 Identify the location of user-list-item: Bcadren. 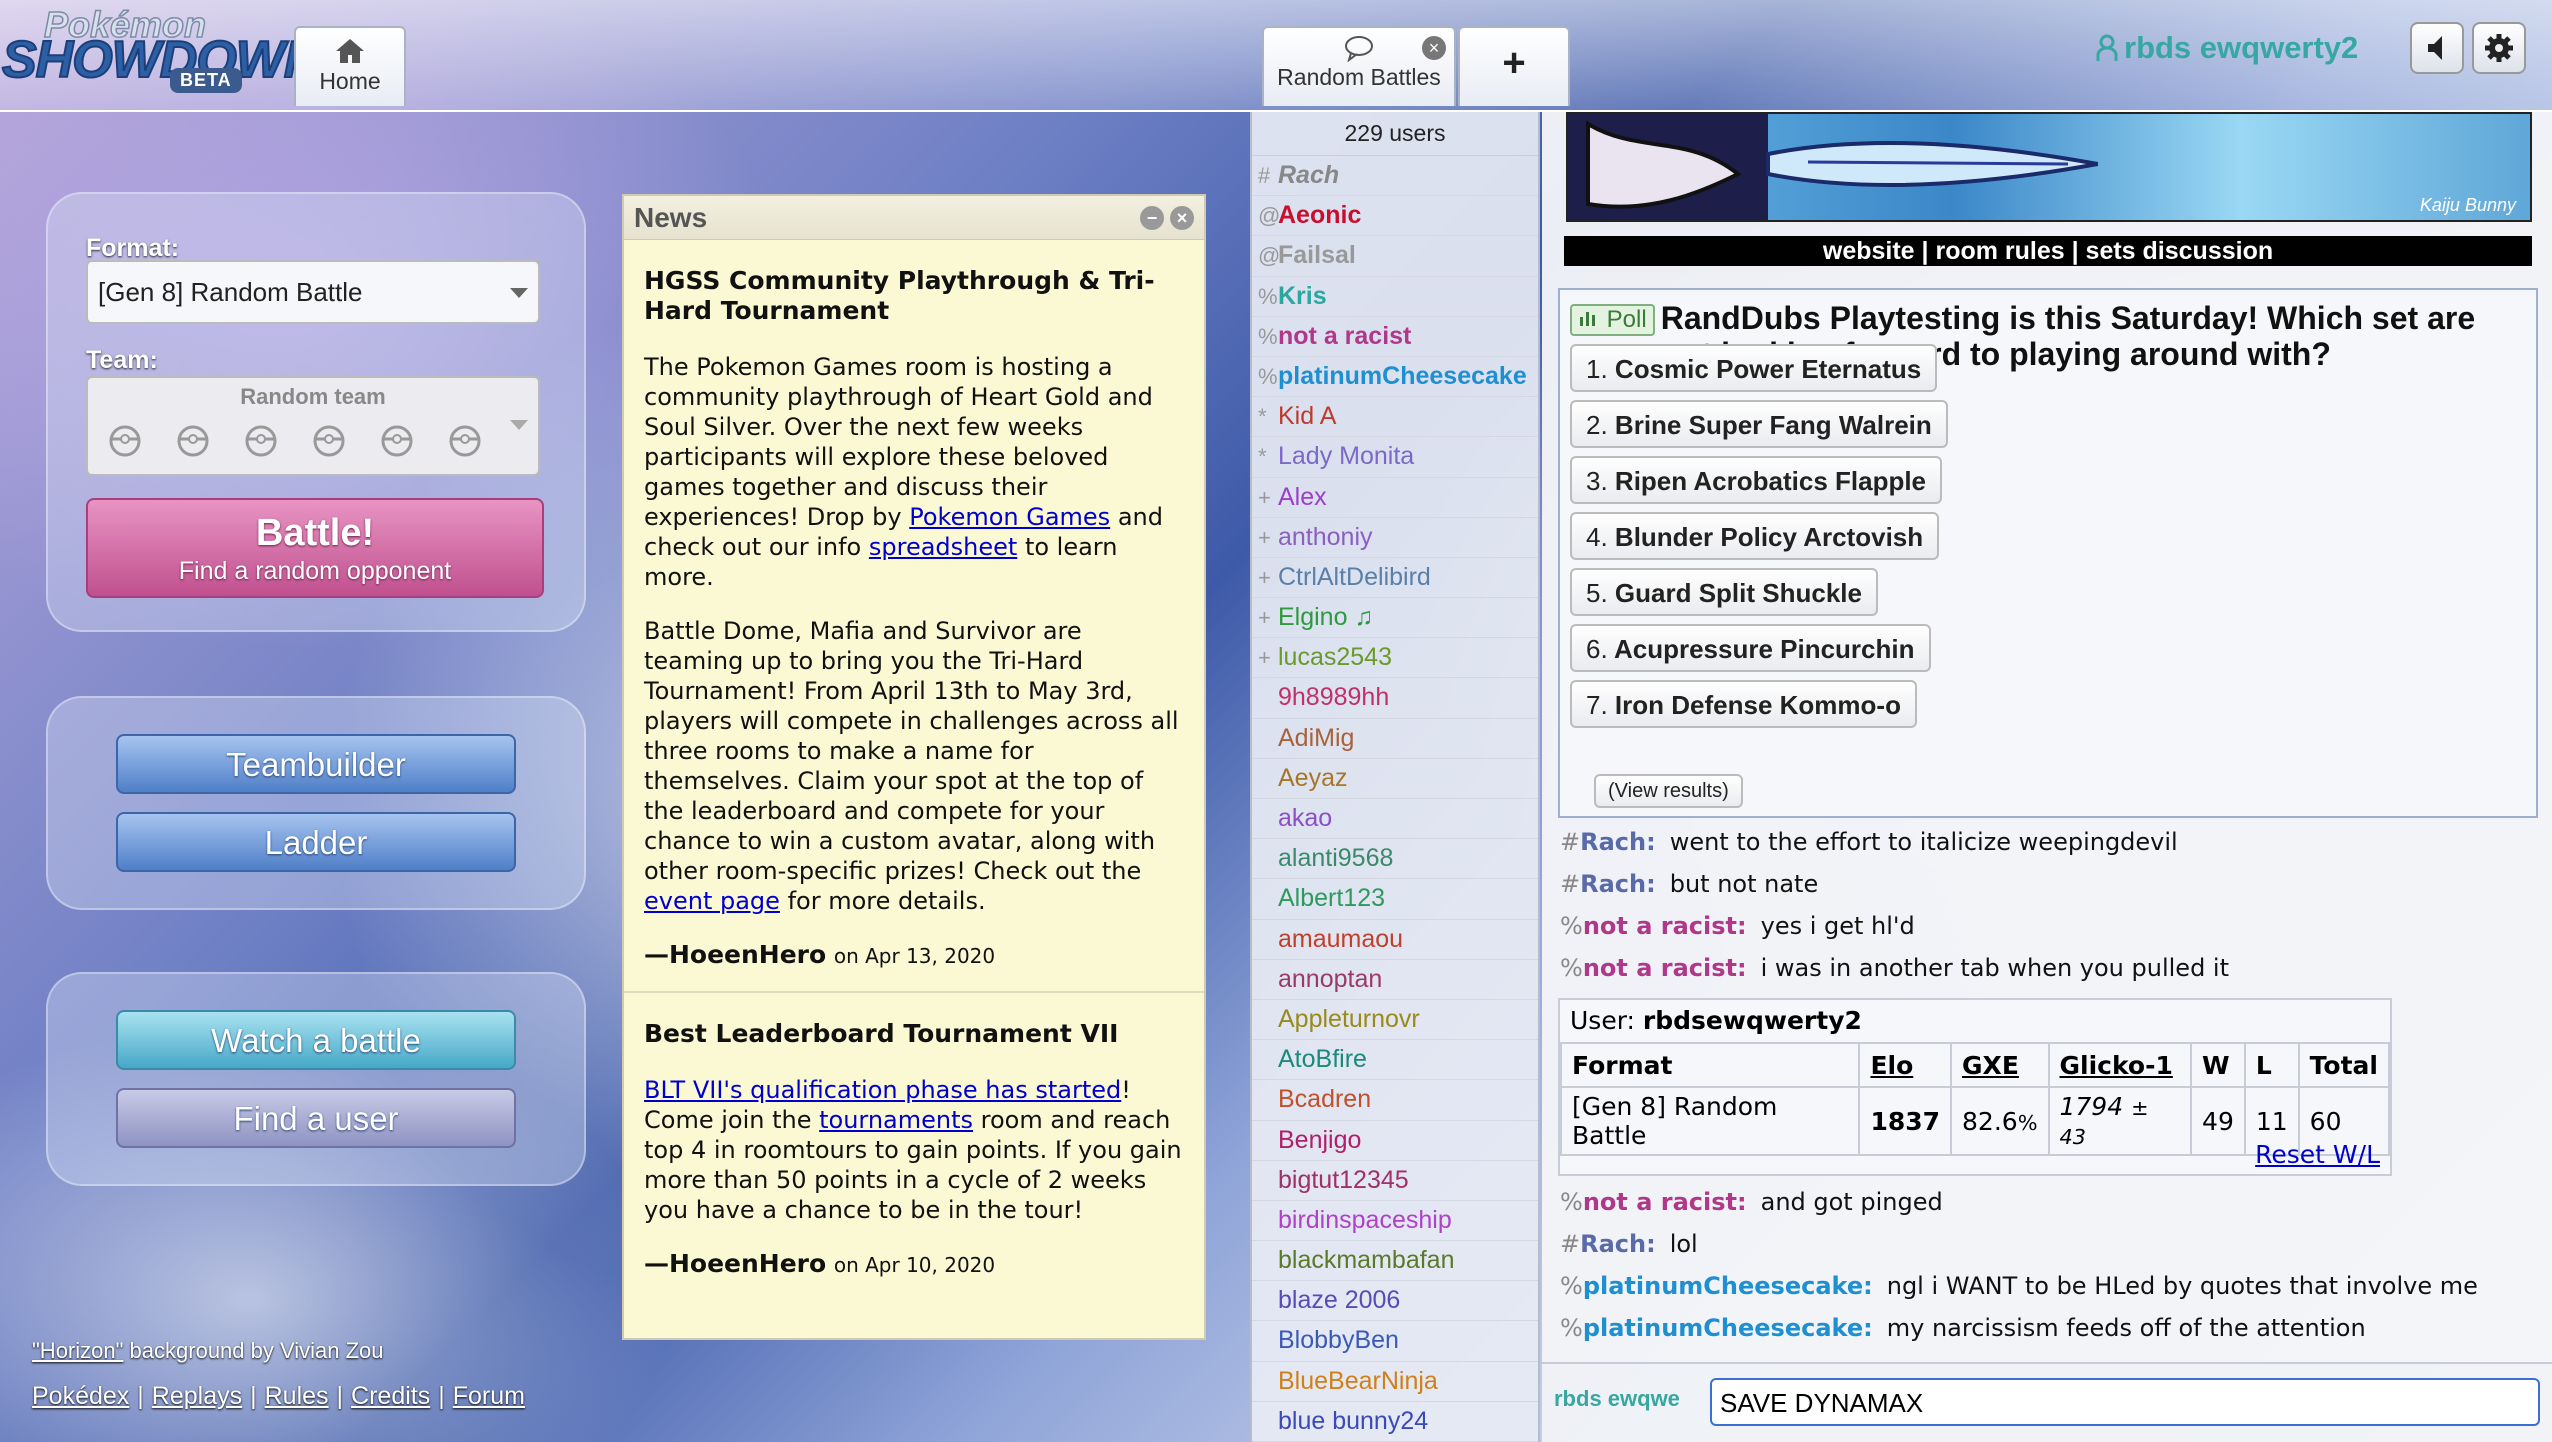
(1395, 1100).